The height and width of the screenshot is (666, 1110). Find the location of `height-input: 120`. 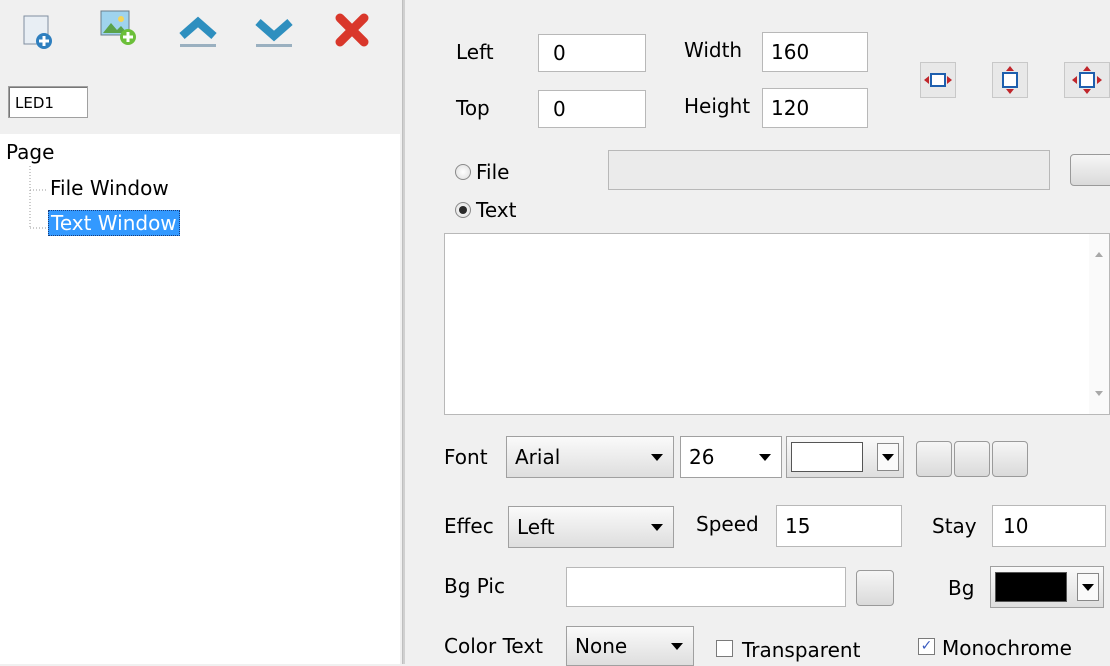

height-input: 120 is located at coordinates (815, 108).